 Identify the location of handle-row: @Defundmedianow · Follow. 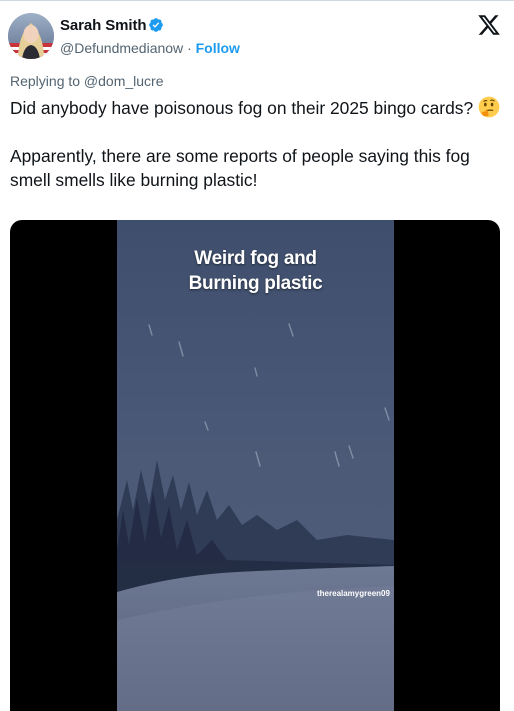
(150, 48).